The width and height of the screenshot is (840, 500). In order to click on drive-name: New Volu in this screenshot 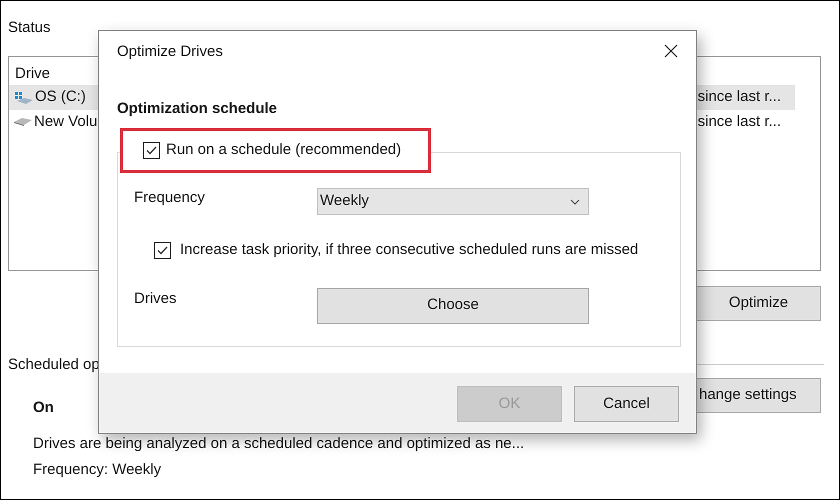, I will do `click(66, 122)`.